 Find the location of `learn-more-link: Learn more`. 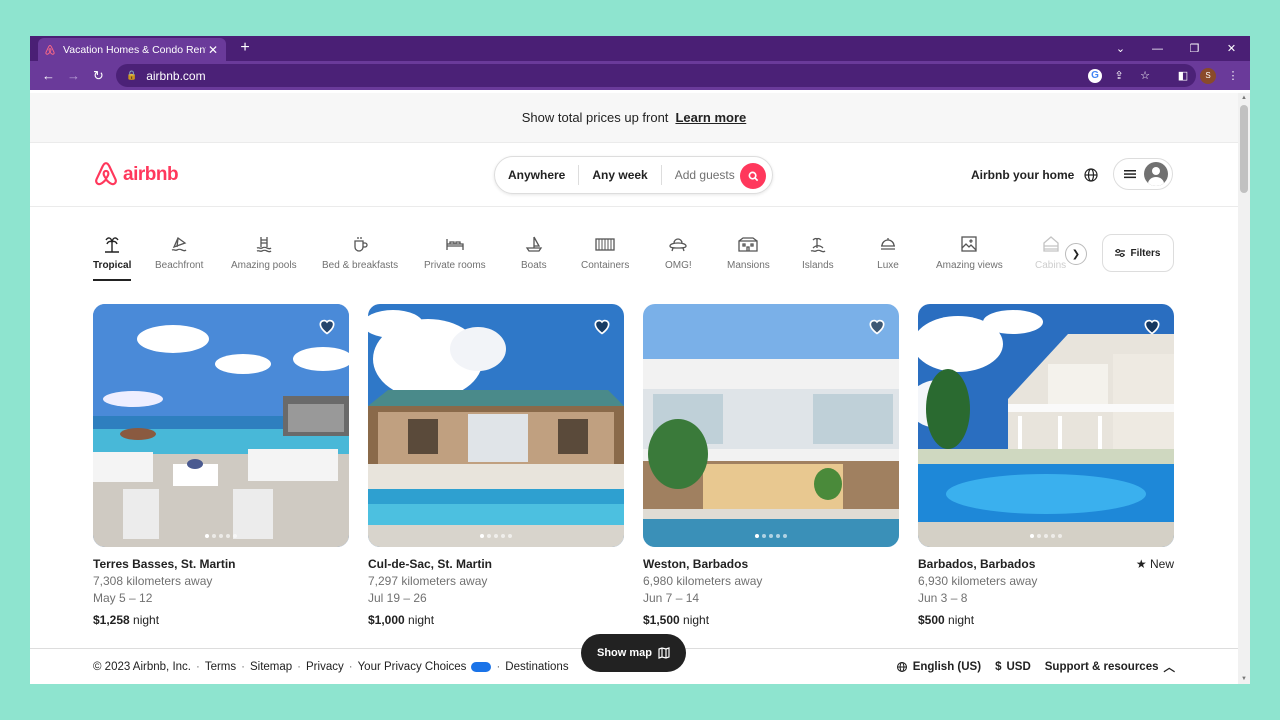

learn-more-link: Learn more is located at coordinates (710, 117).